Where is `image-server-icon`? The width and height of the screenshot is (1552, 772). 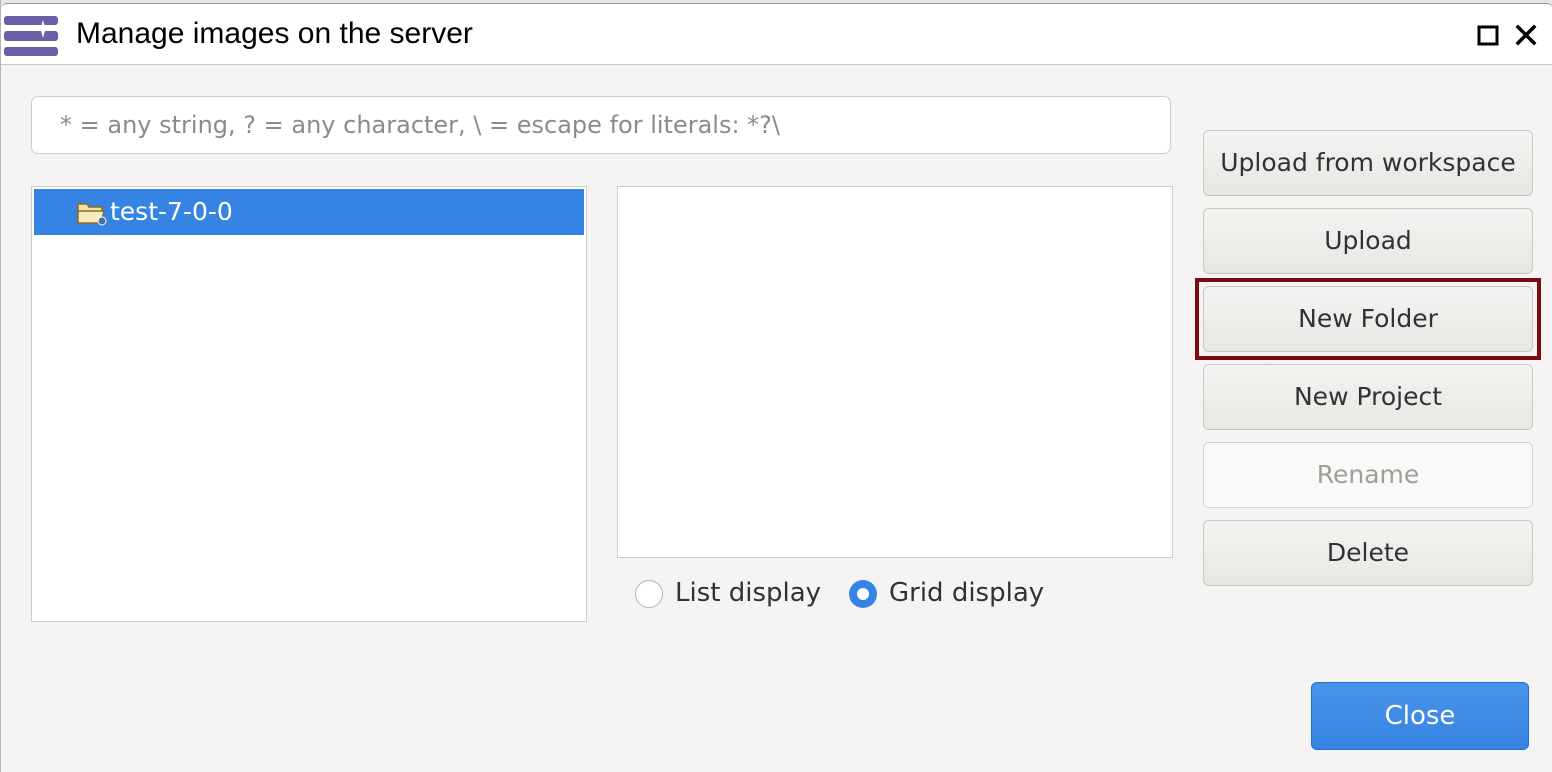 image-server-icon is located at coordinates (31, 36).